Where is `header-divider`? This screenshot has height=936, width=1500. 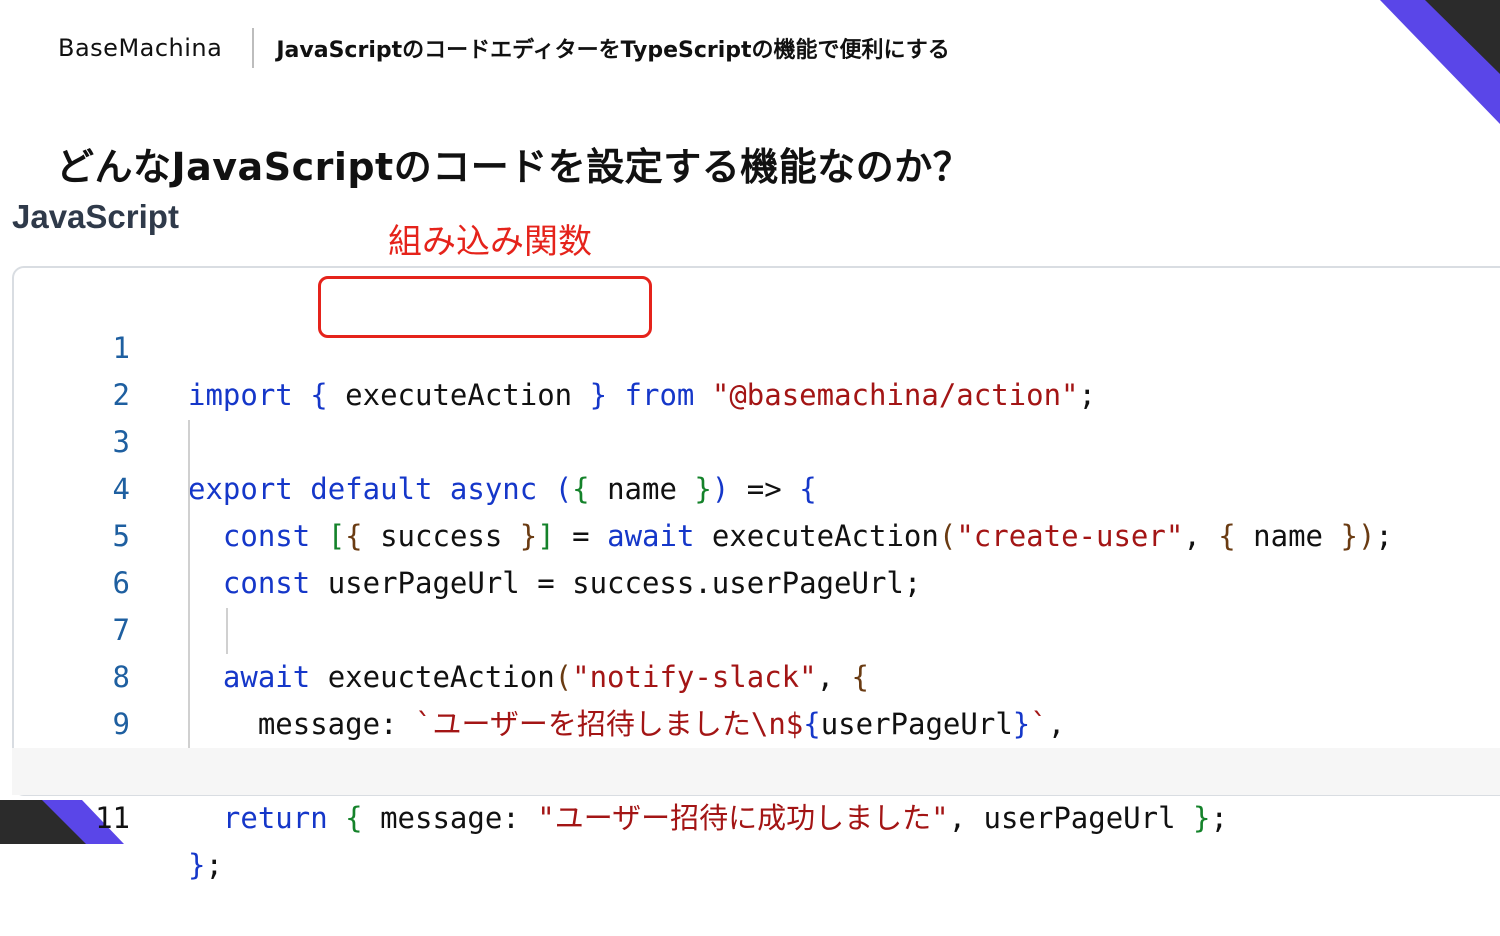 header-divider is located at coordinates (253, 48).